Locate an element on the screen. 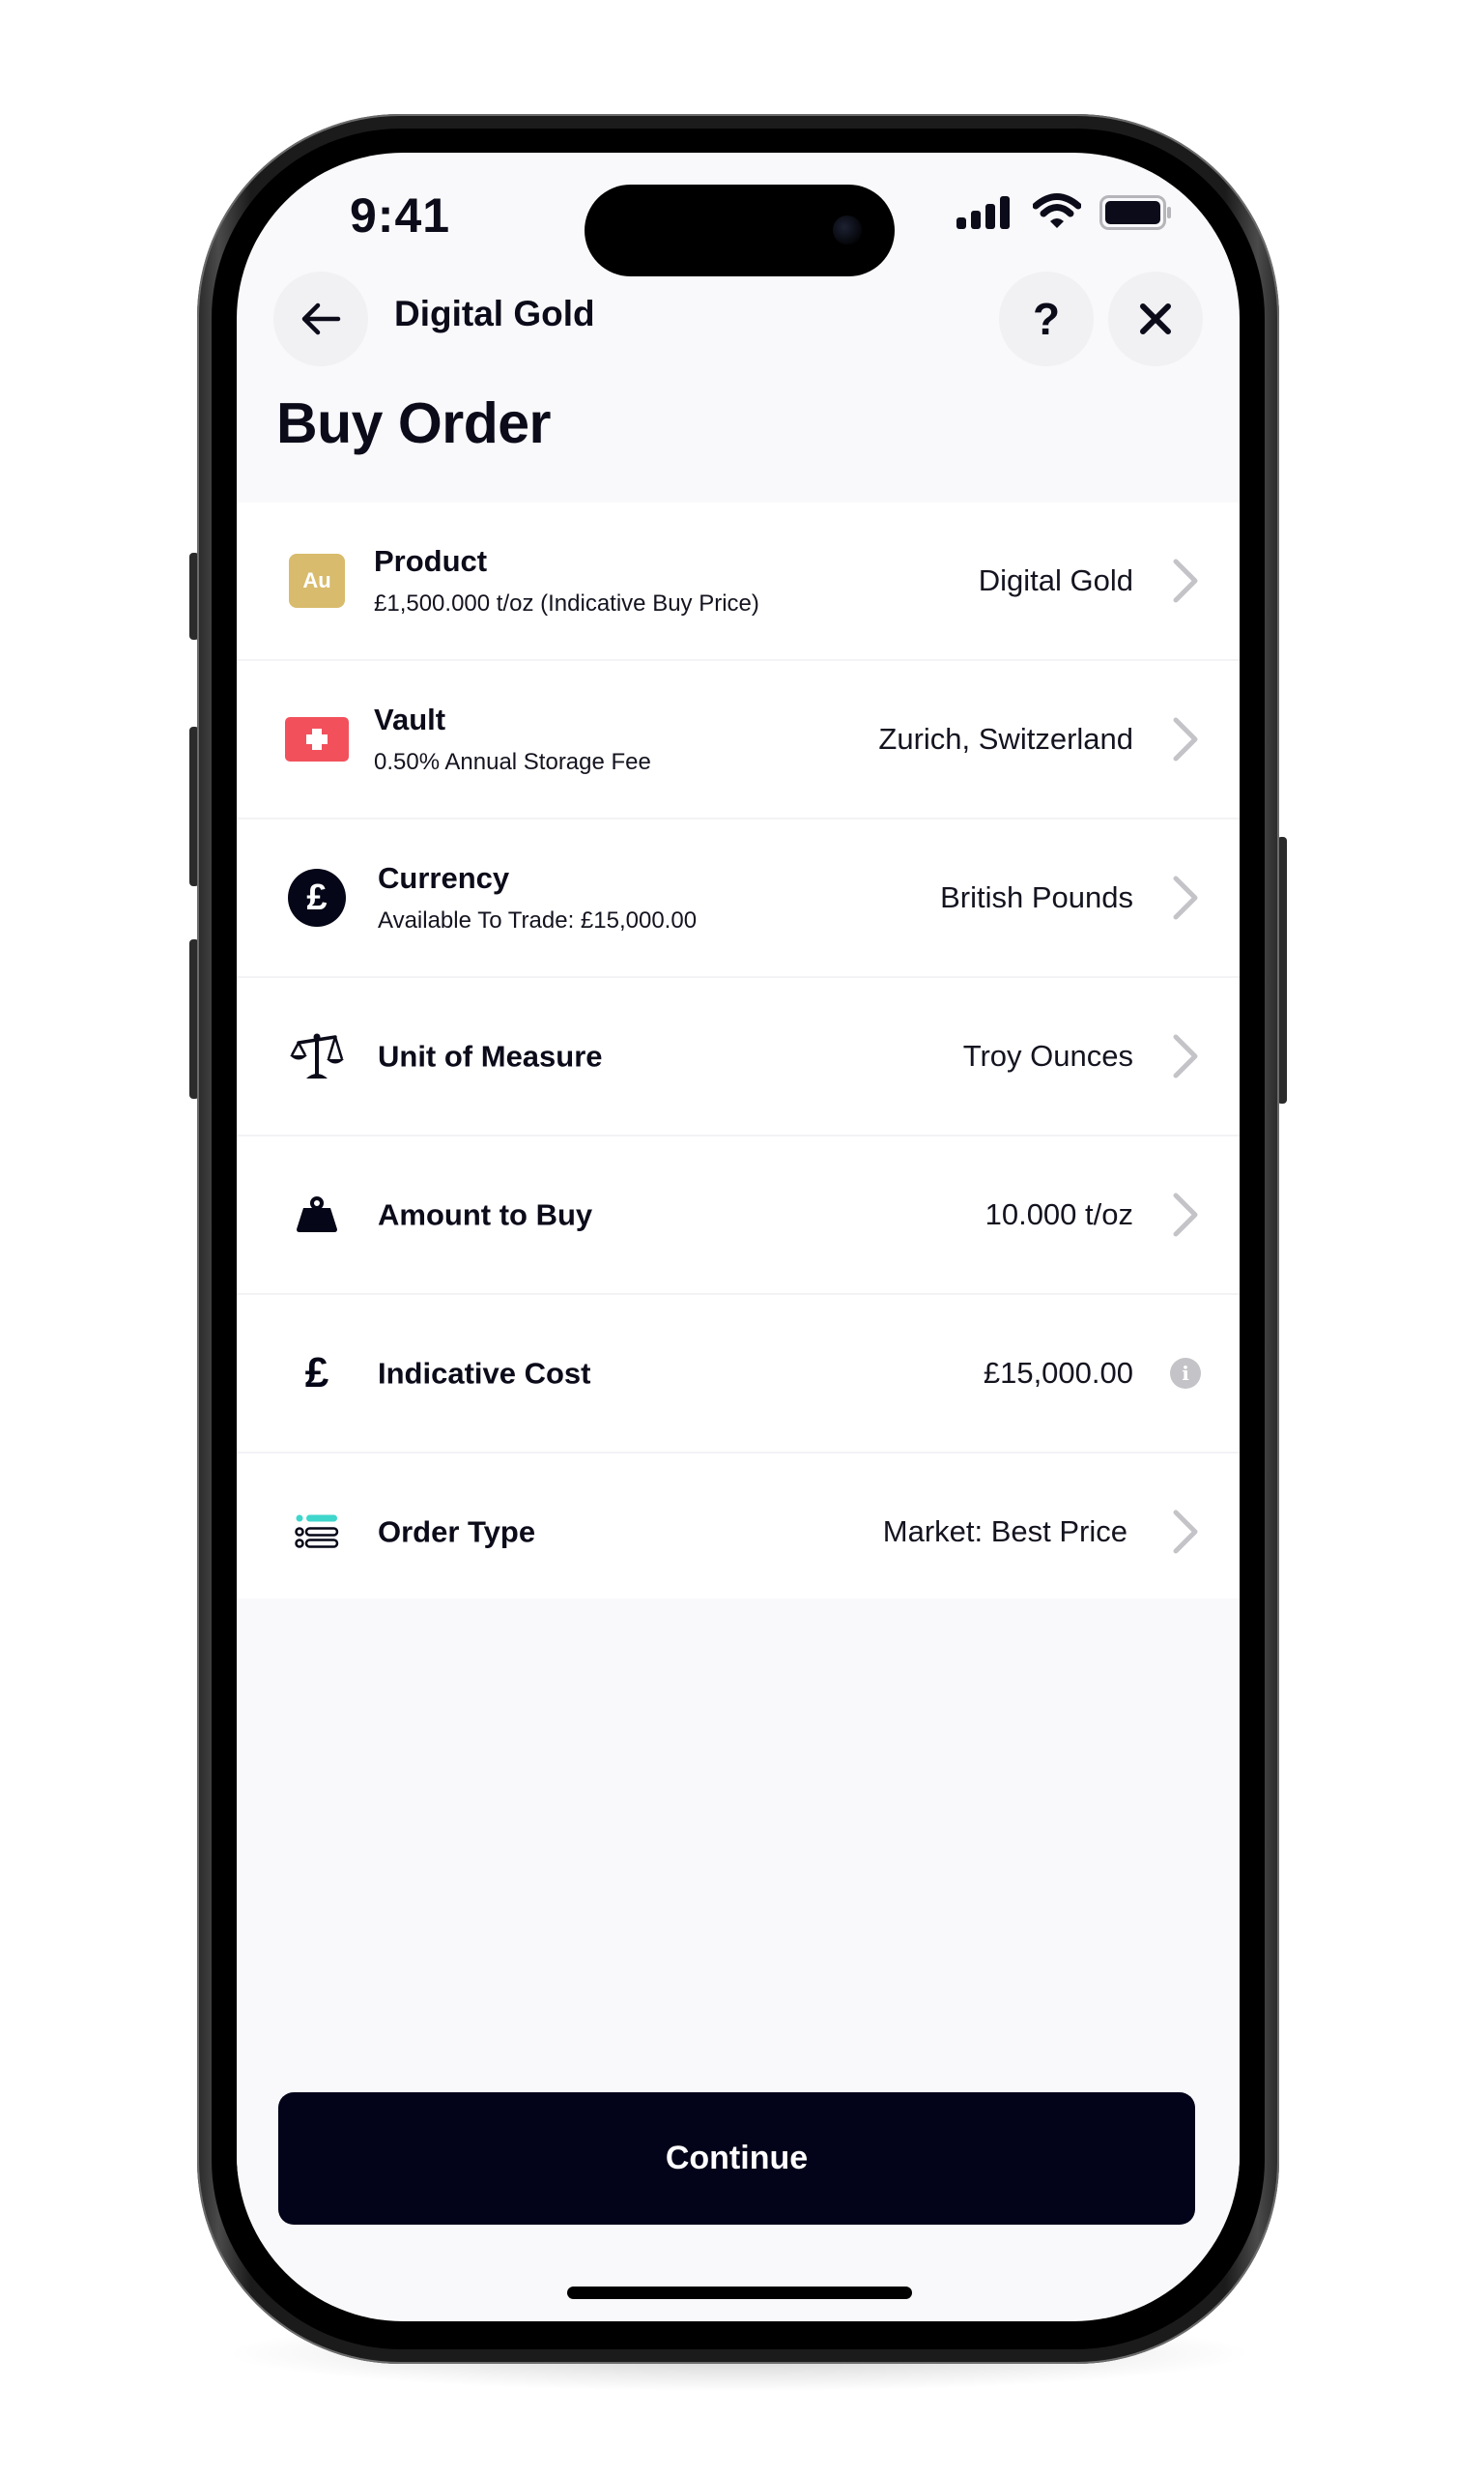  row-title: Vault is located at coordinates (410, 720).